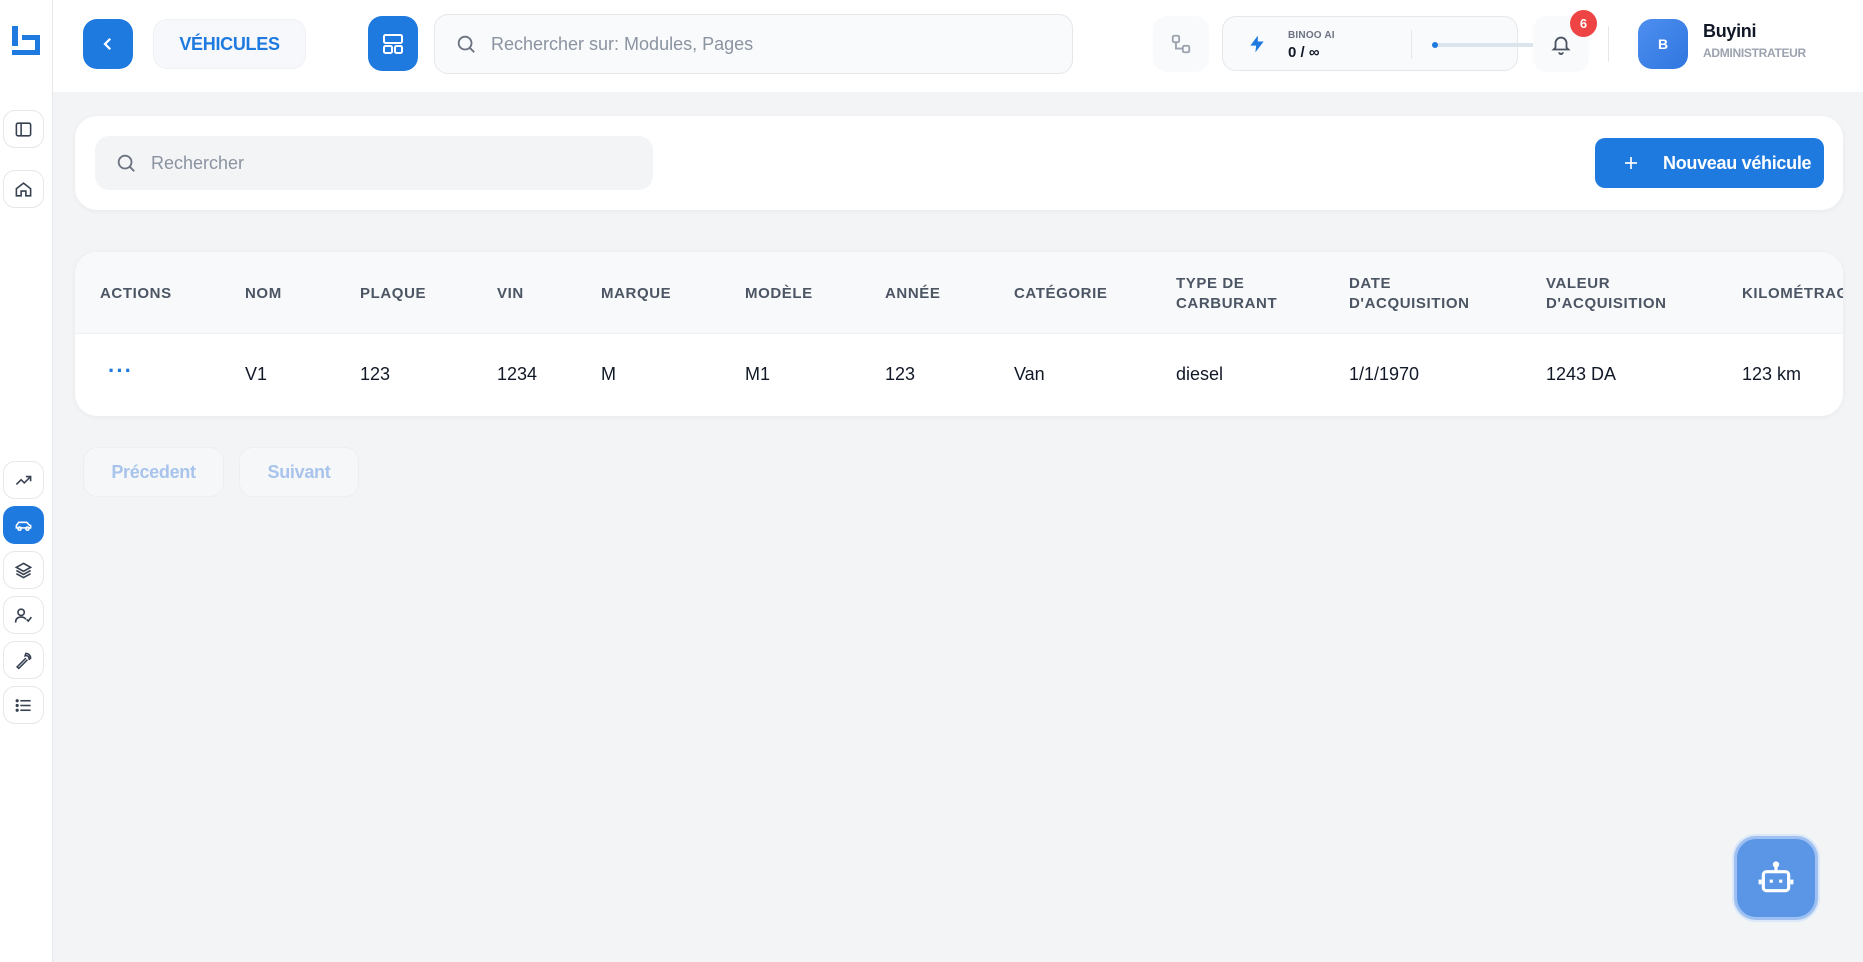  What do you see at coordinates (1606, 294) in the screenshot?
I see `column-header-valeur-acquisition: VALEUR D'ACQUISITION` at bounding box center [1606, 294].